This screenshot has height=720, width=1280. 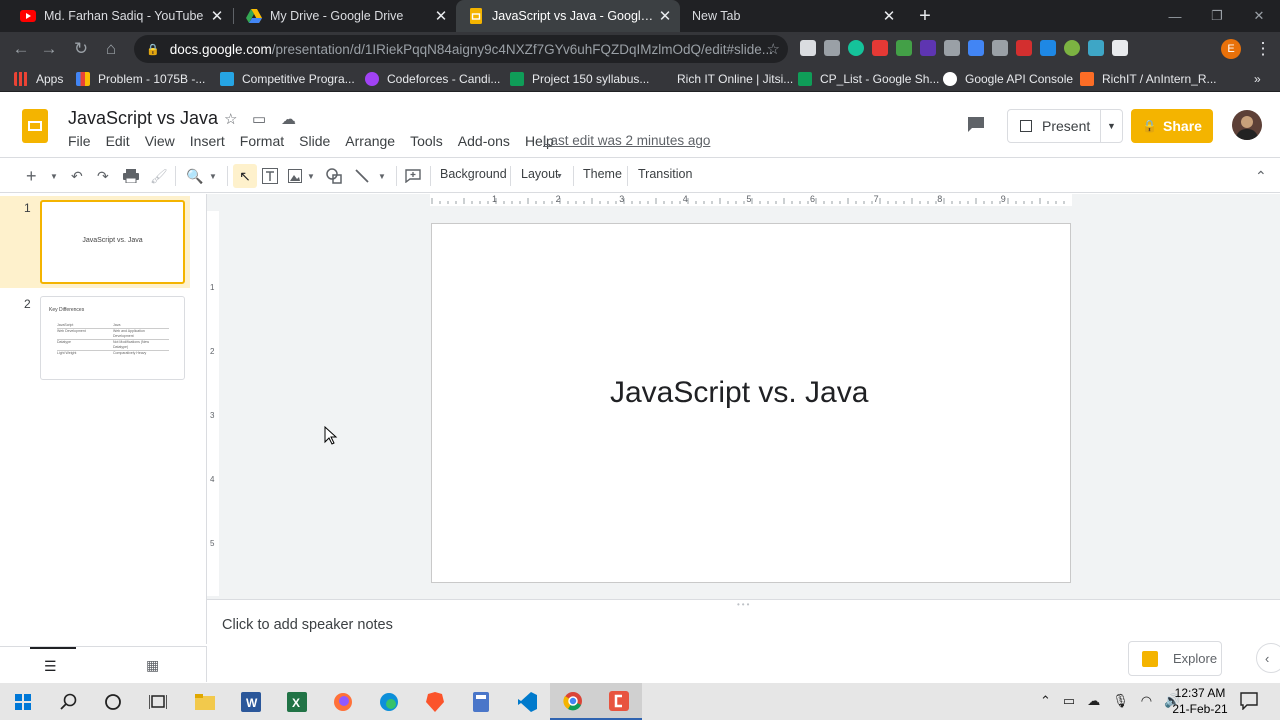 I want to click on zoom-dropdown-icon: ▼, so click(x=213, y=176).